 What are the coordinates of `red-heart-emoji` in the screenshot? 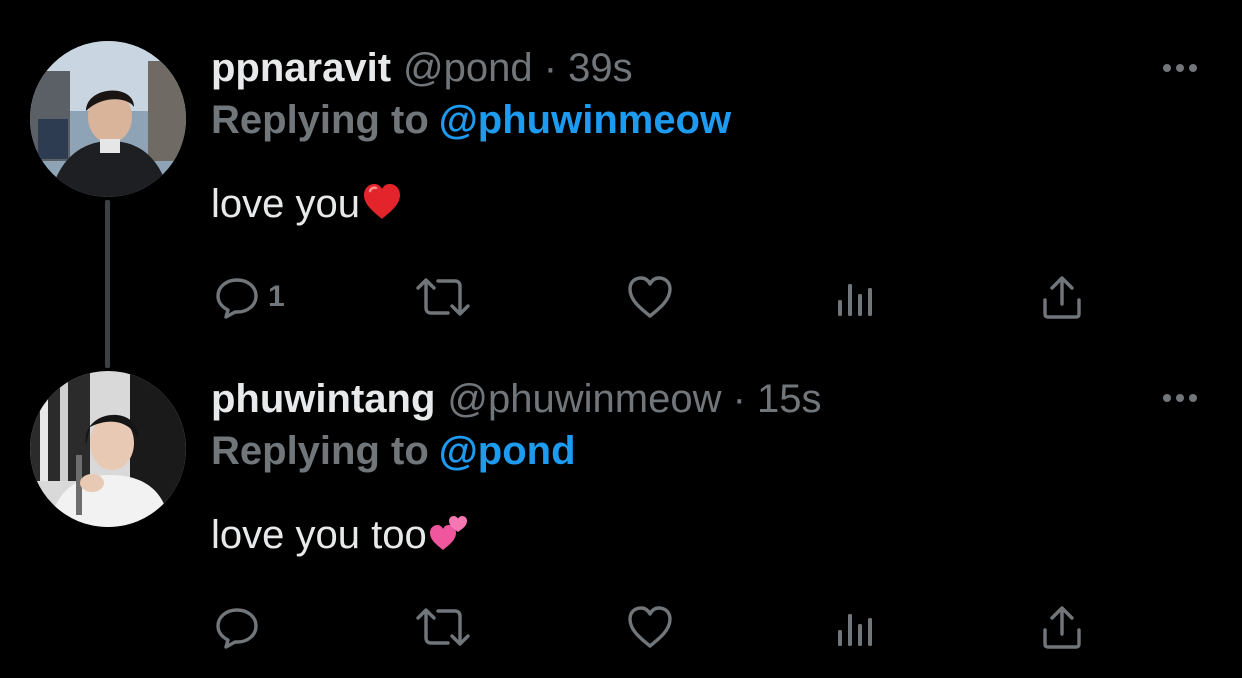 It's located at (382, 207).